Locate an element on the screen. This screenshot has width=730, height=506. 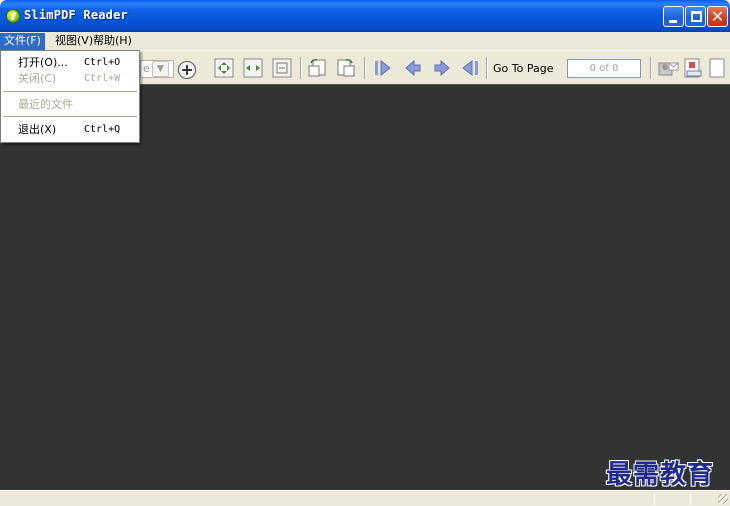
overflow-icon is located at coordinates (717, 68).